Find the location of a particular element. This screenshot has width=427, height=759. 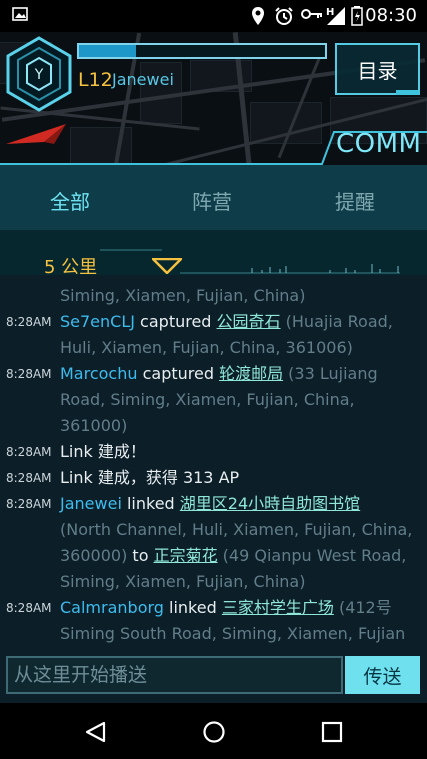

portal-link: 轮渡邮局 is located at coordinates (251, 373).